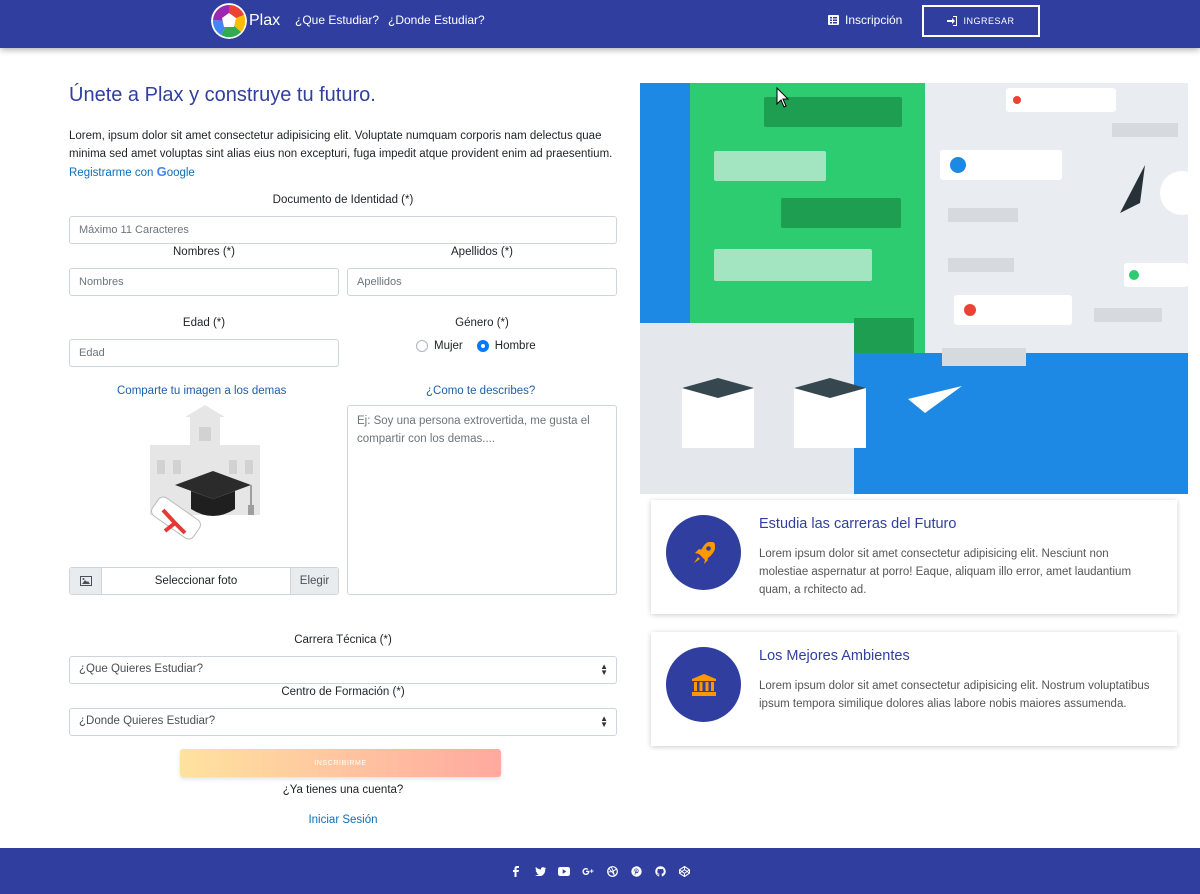 The image size is (1200, 894). Describe the element at coordinates (196, 581) in the screenshot. I see `file-name-text: Seleccionar foto` at that location.